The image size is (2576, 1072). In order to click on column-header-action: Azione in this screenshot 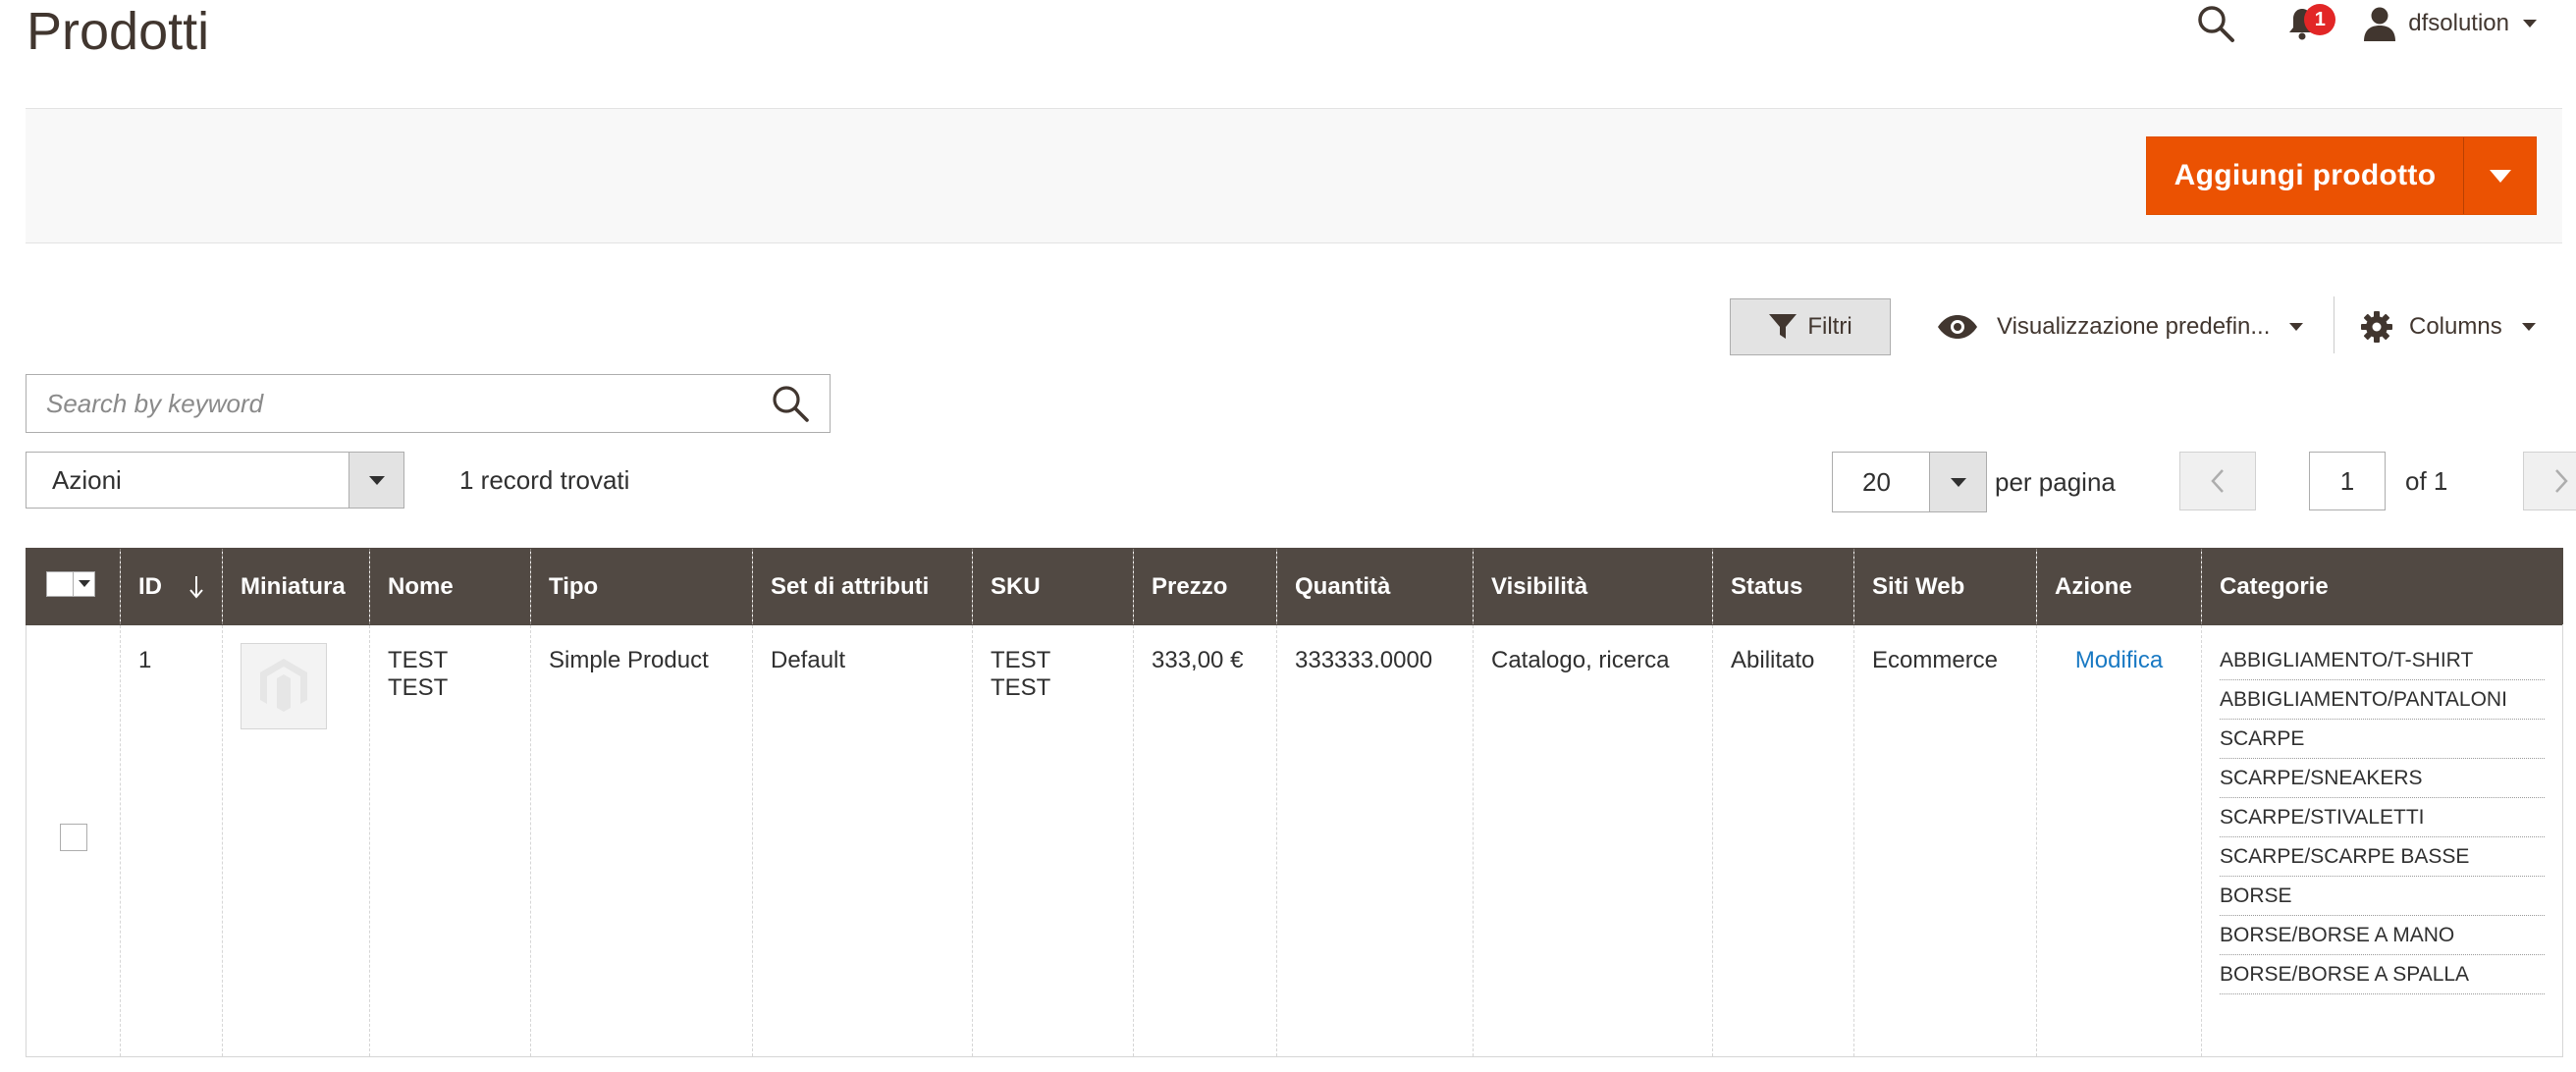, I will do `click(2119, 587)`.